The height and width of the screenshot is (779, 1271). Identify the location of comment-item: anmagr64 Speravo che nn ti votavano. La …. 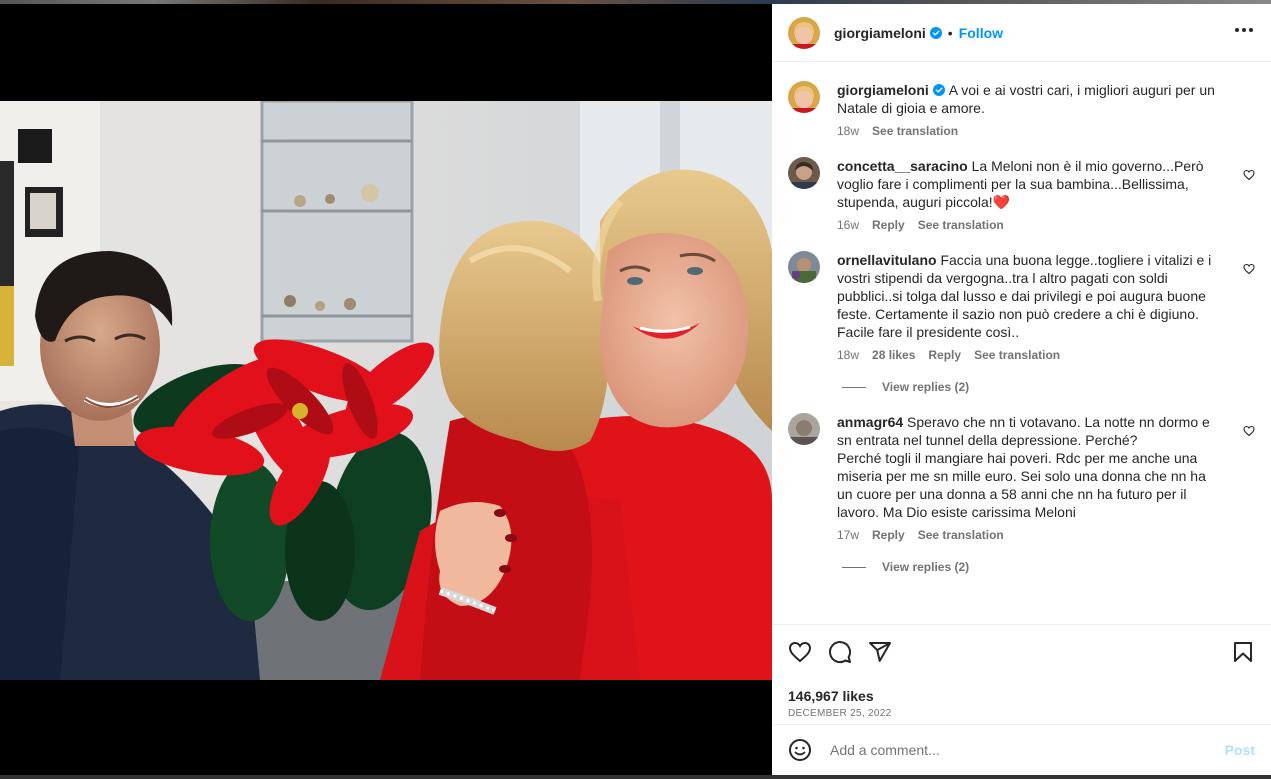
(1021, 477).